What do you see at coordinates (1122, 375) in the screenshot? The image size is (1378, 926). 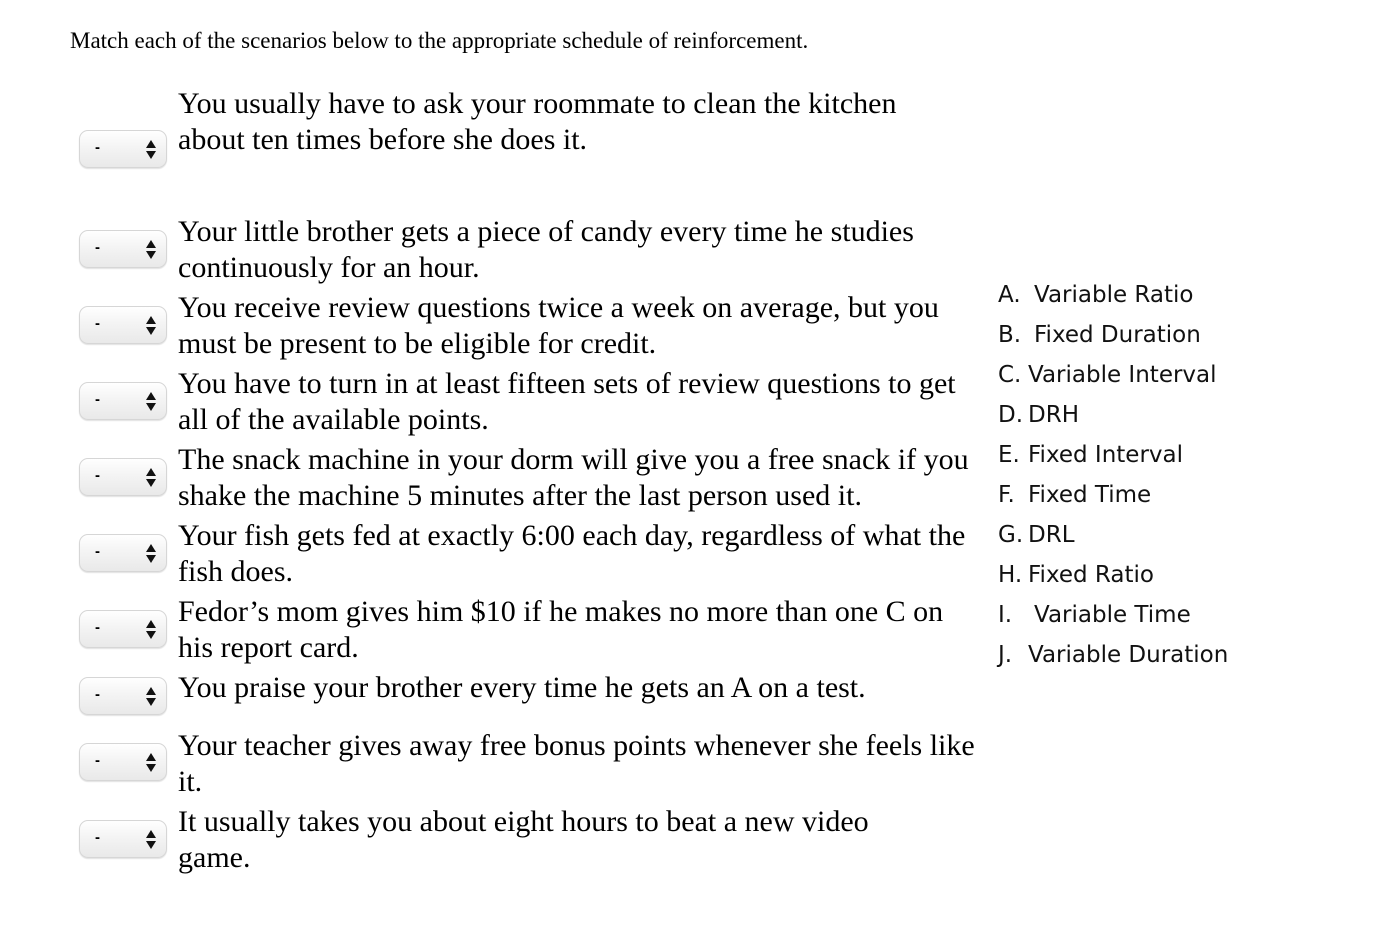 I see `option-label: Variable Interval` at bounding box center [1122, 375].